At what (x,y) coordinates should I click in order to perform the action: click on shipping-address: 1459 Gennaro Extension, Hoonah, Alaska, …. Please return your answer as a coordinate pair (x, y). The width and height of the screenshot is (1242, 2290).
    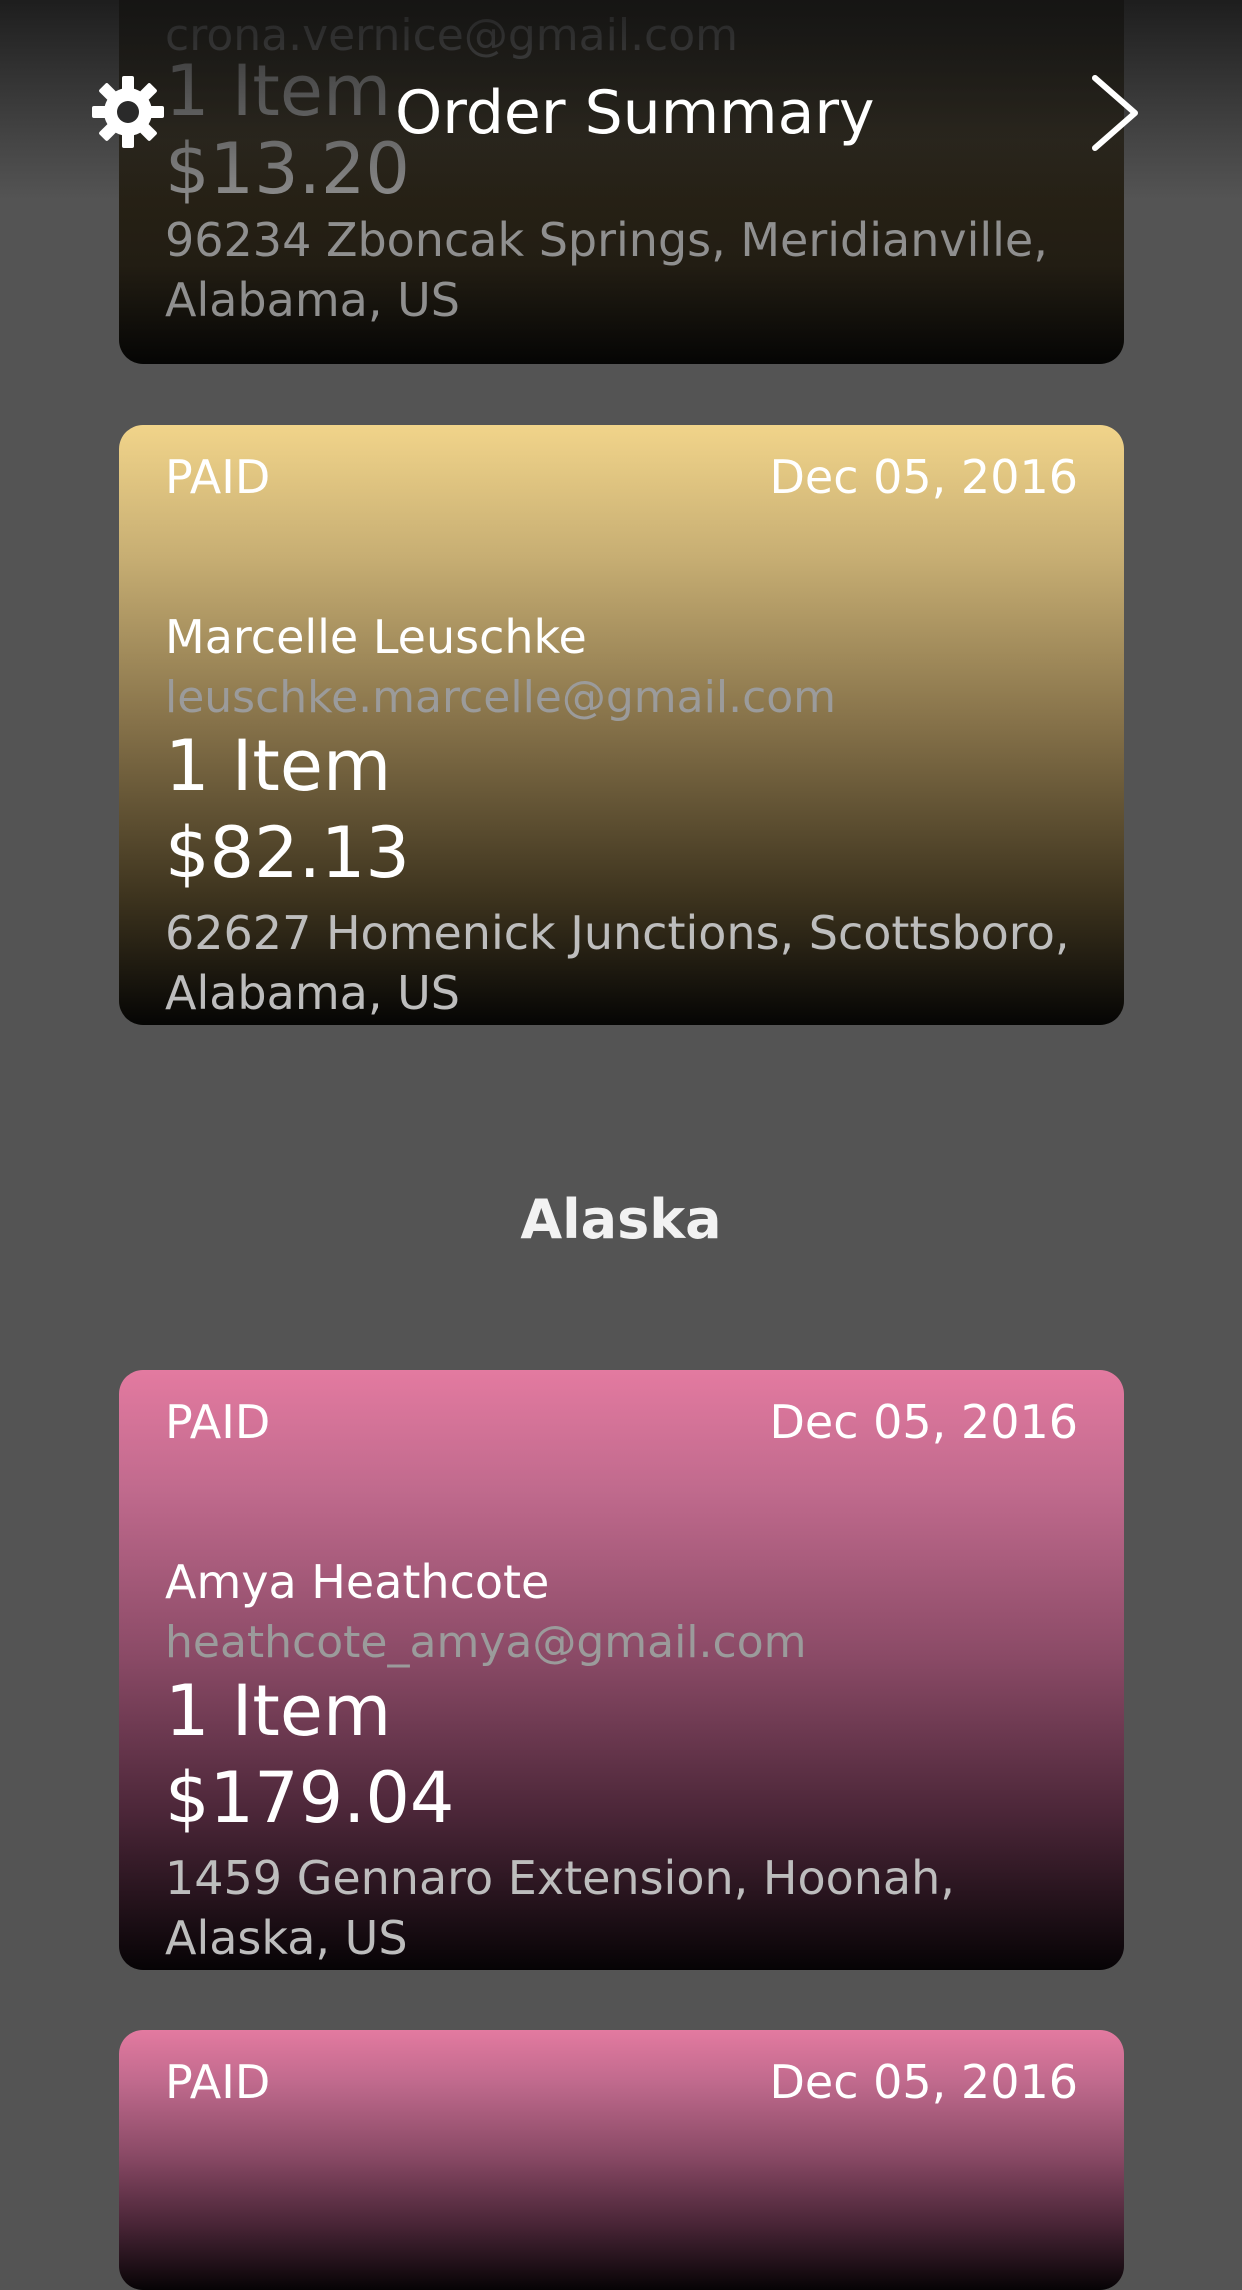
    Looking at the image, I should click on (560, 1908).